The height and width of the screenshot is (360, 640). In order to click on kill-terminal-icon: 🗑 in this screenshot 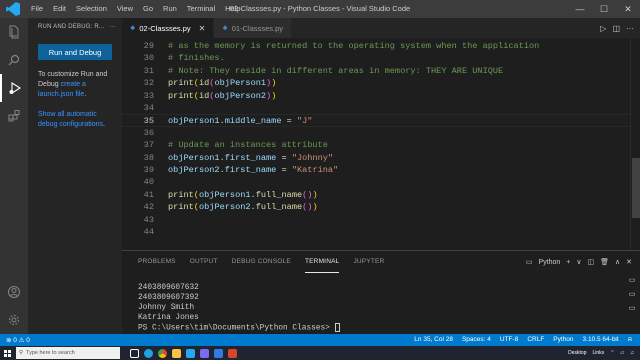, I will do `click(604, 262)`.